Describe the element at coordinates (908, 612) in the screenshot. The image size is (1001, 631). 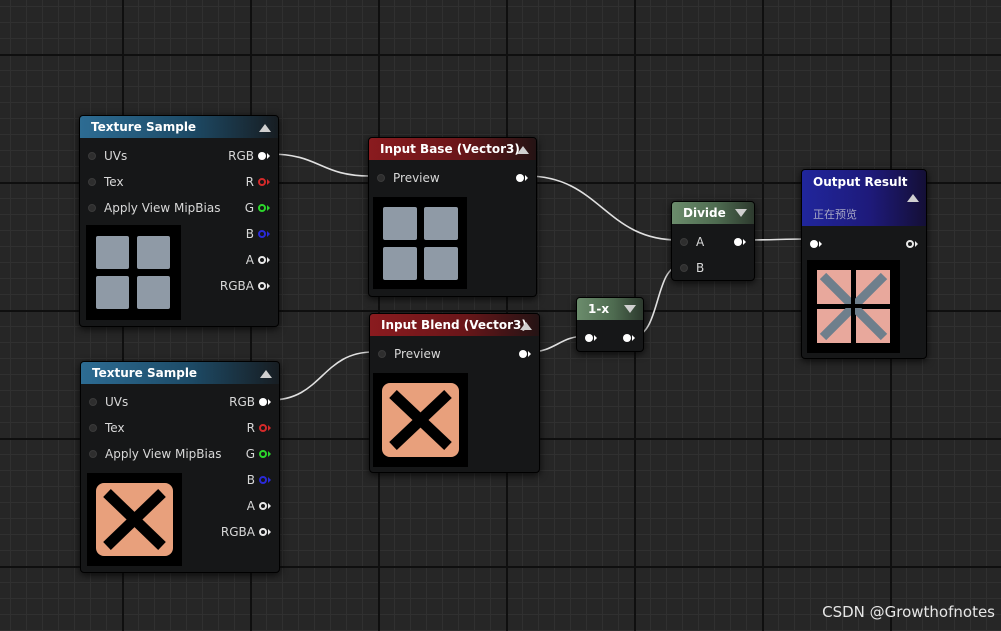
I see `watermark: CSDN @Growthofnotes` at that location.